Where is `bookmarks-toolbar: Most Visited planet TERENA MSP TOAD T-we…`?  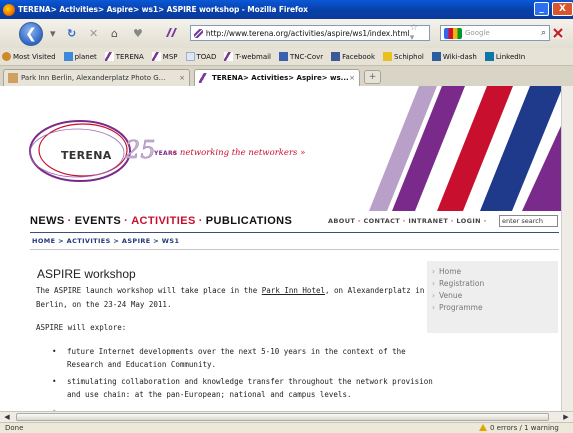
bookmarks-toolbar: Most Visited planet TERENA MSP TOAD T-we… is located at coordinates (286, 57).